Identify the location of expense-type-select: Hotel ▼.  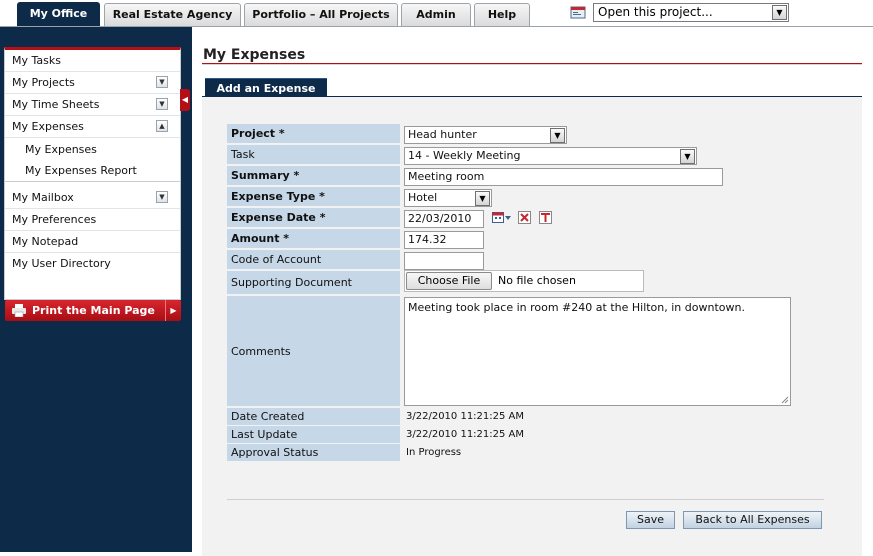
(448, 198).